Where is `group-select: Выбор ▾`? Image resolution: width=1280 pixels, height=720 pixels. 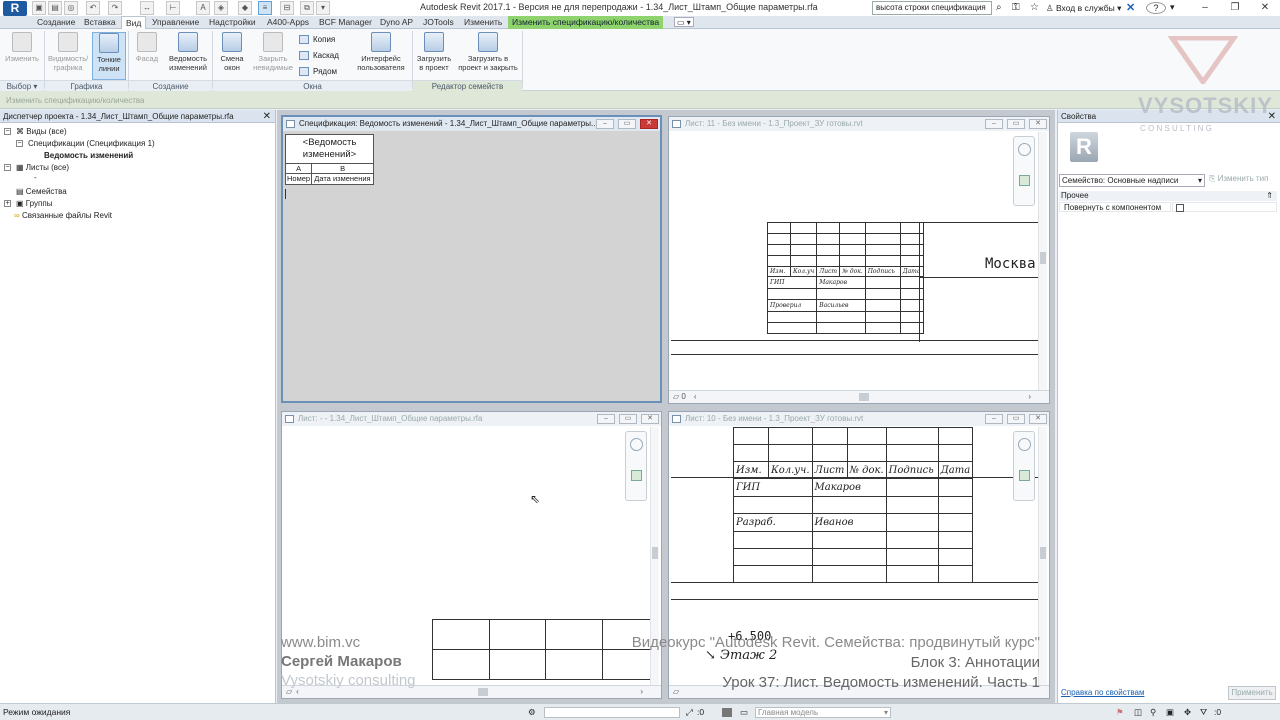 group-select: Выбор ▾ is located at coordinates (22, 85).